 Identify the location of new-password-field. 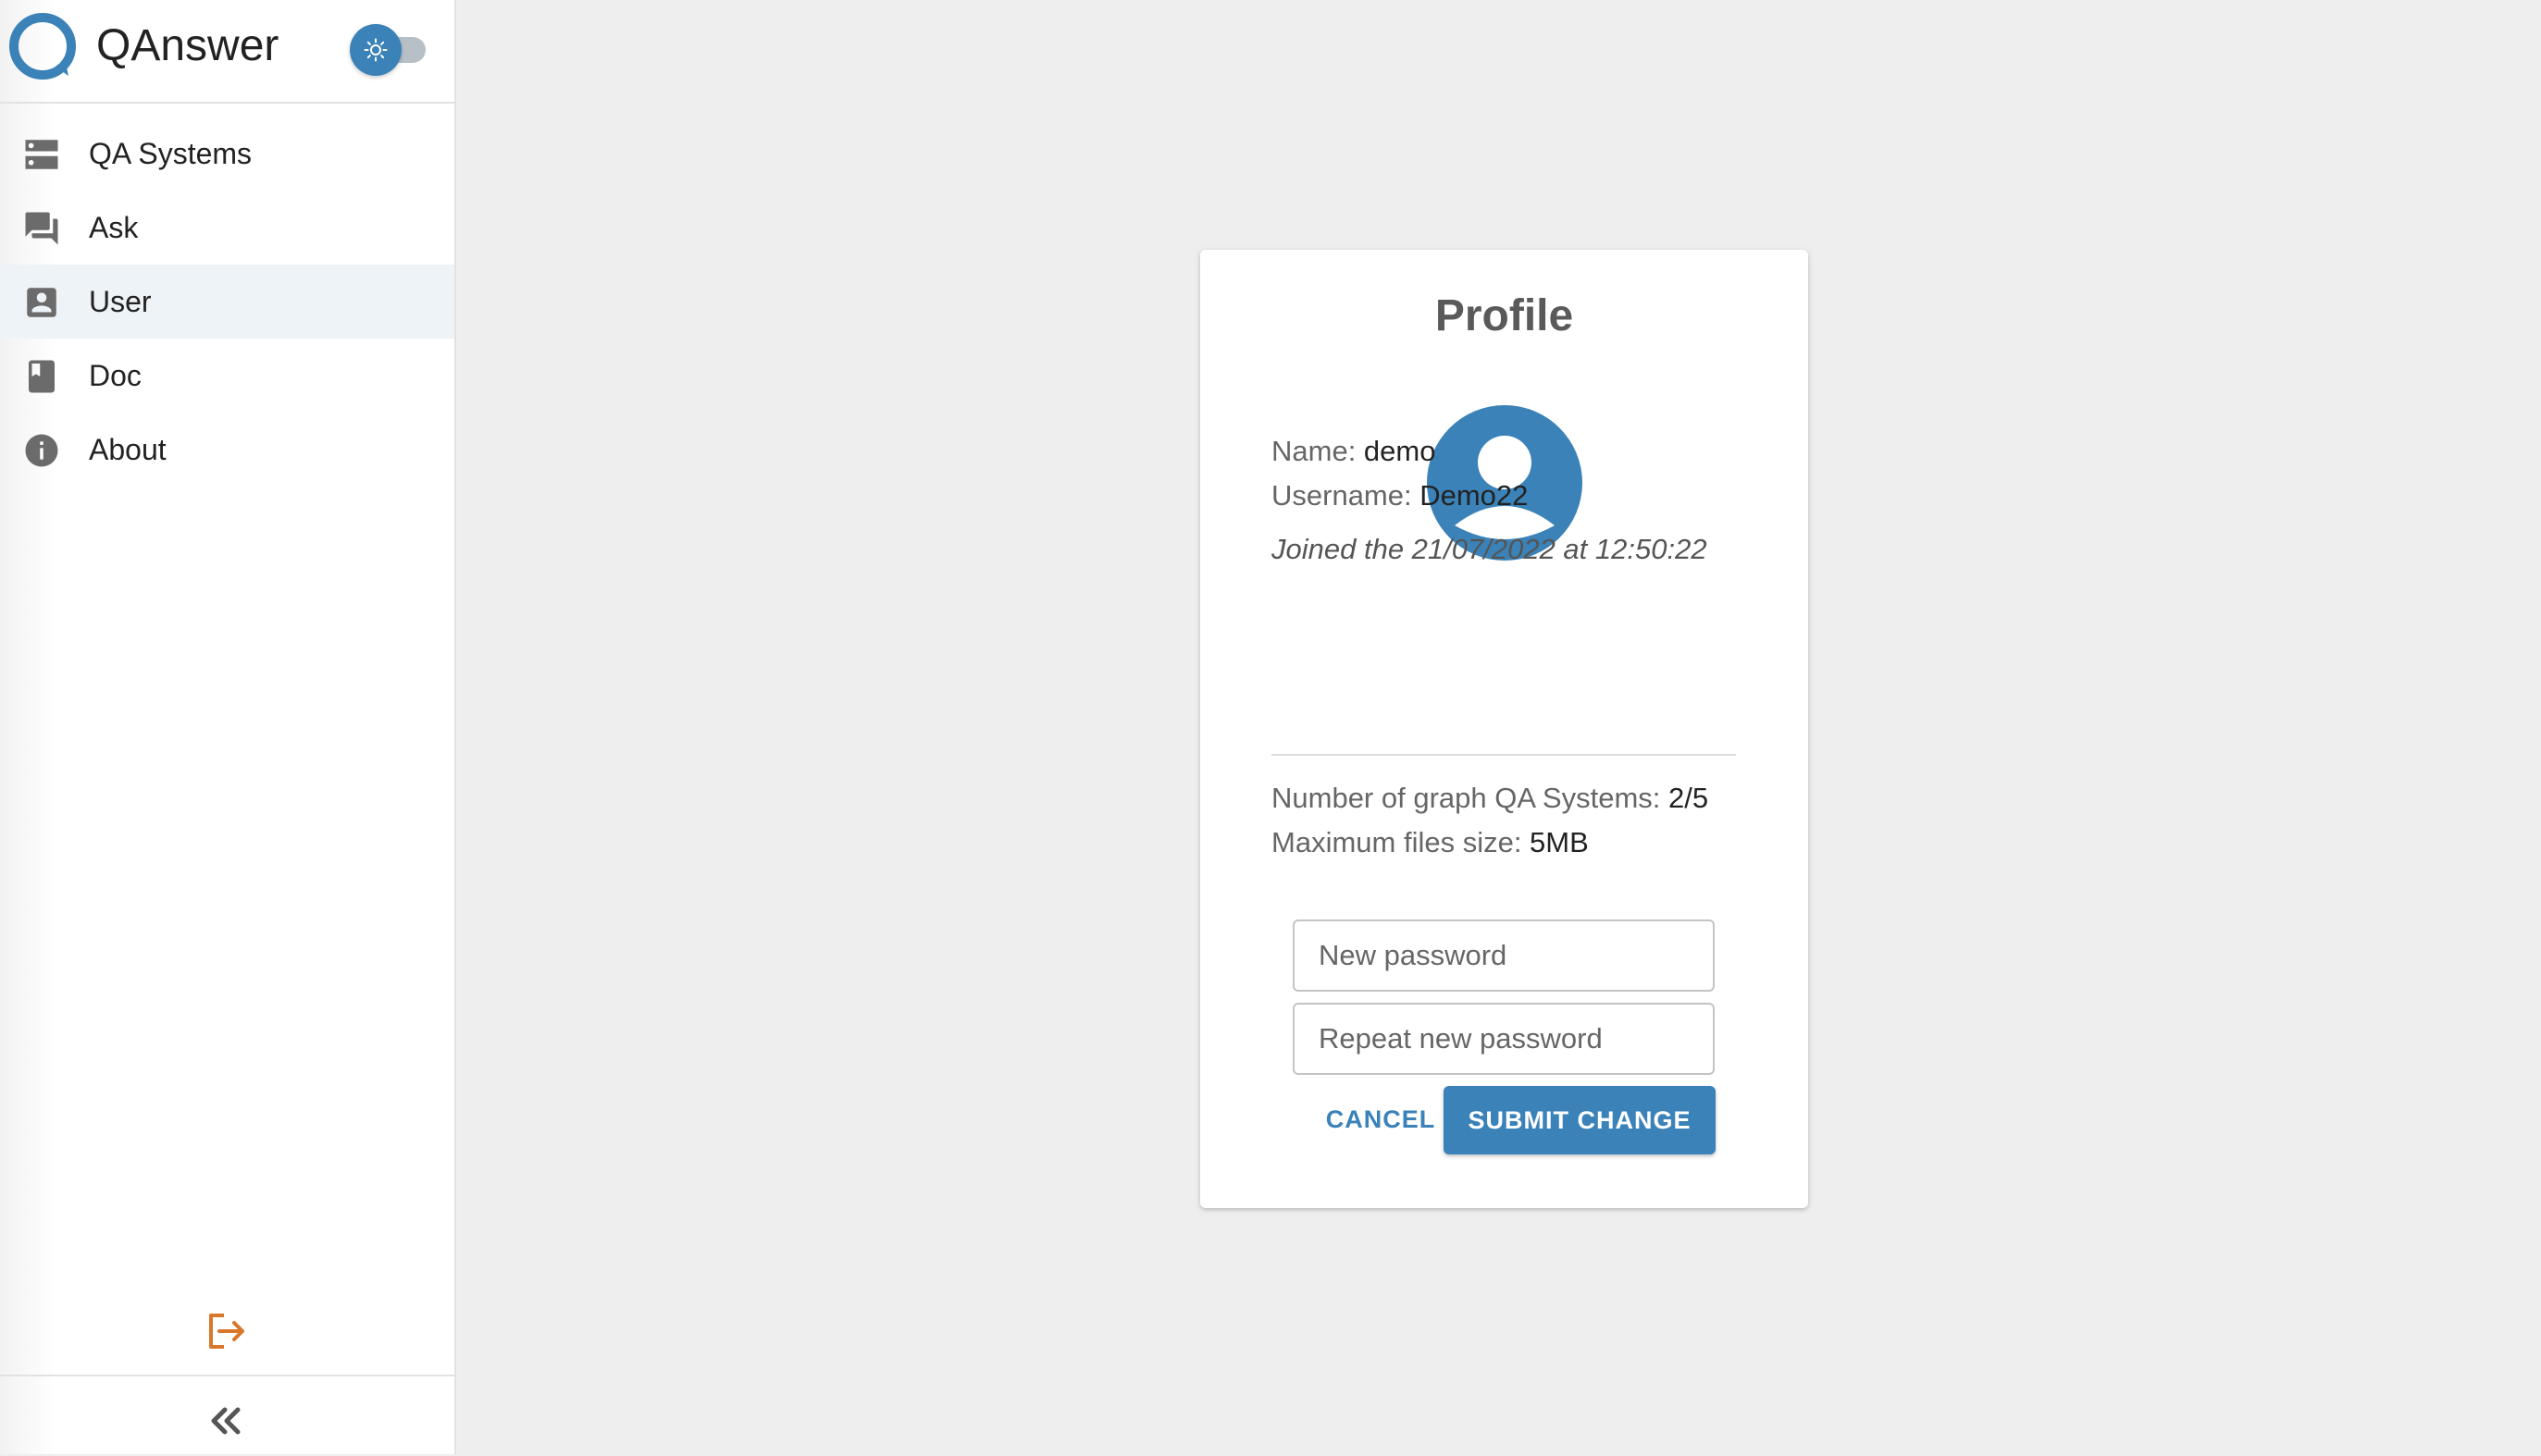
(1504, 955).